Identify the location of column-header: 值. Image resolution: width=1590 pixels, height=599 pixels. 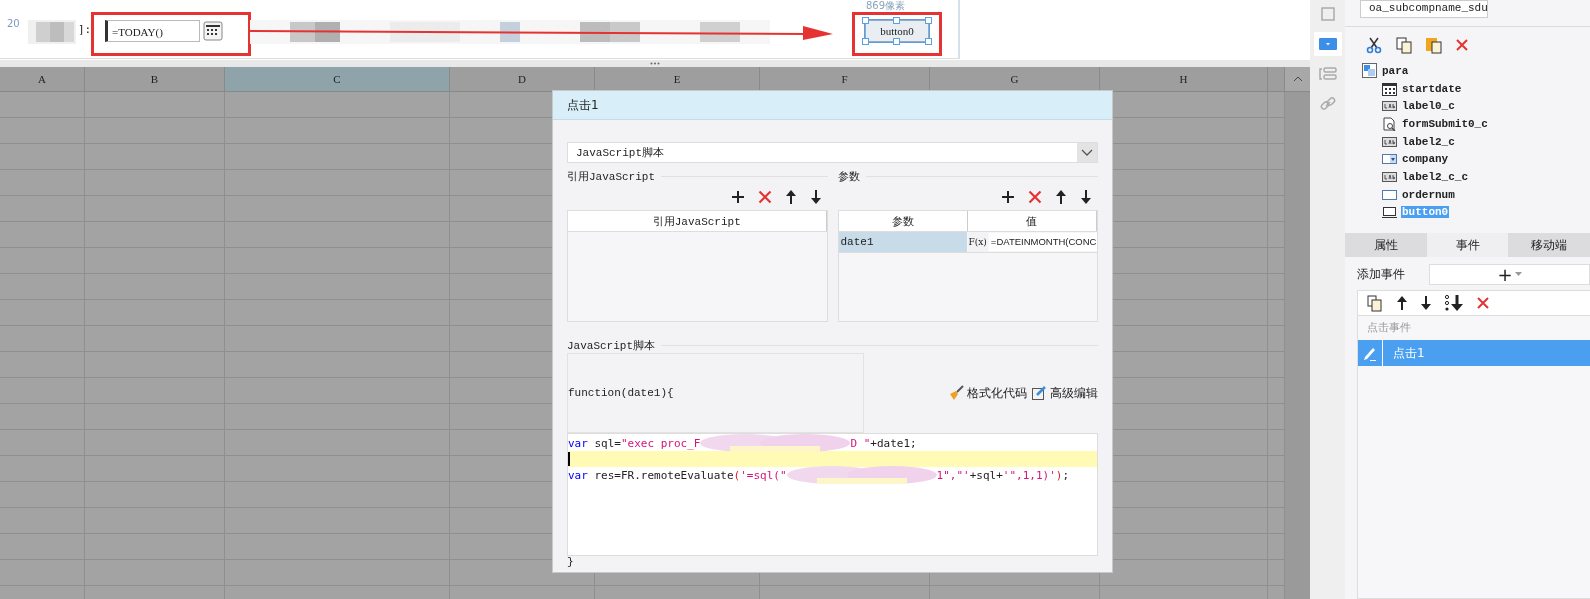
(1032, 221).